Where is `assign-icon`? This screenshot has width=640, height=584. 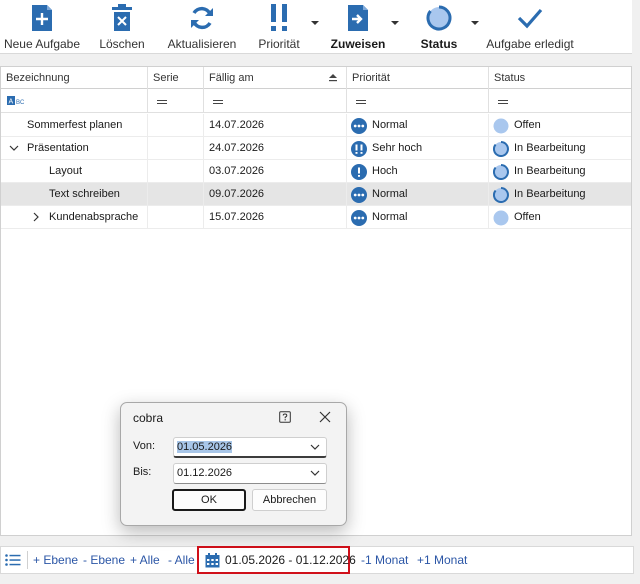
assign-icon is located at coordinates (358, 18).